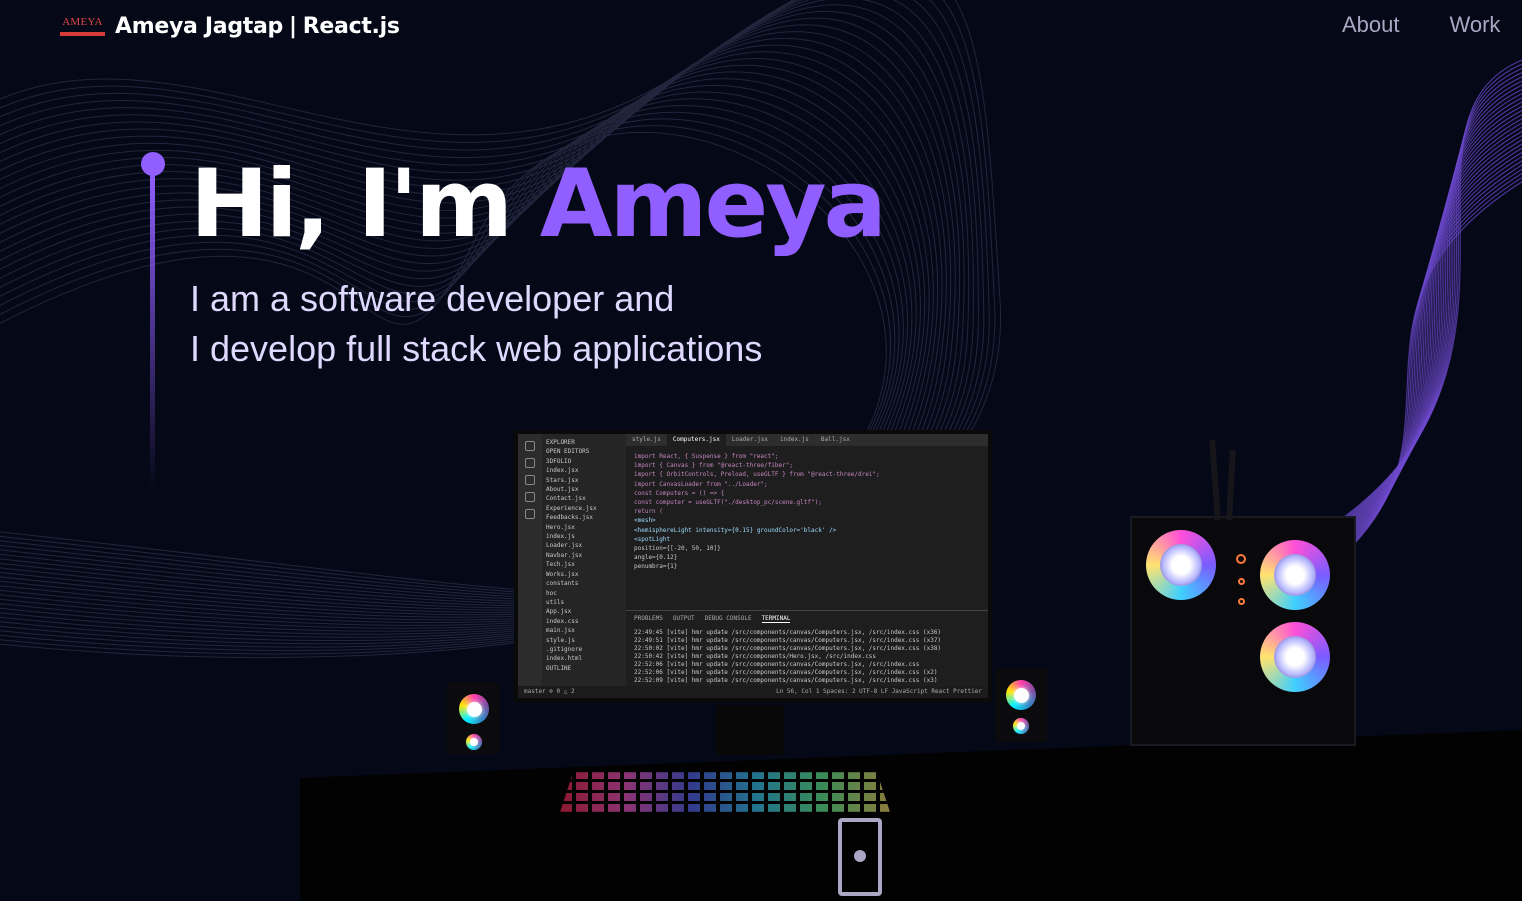 The width and height of the screenshot is (1522, 901). I want to click on logo-text: AMEYA, so click(82, 22).